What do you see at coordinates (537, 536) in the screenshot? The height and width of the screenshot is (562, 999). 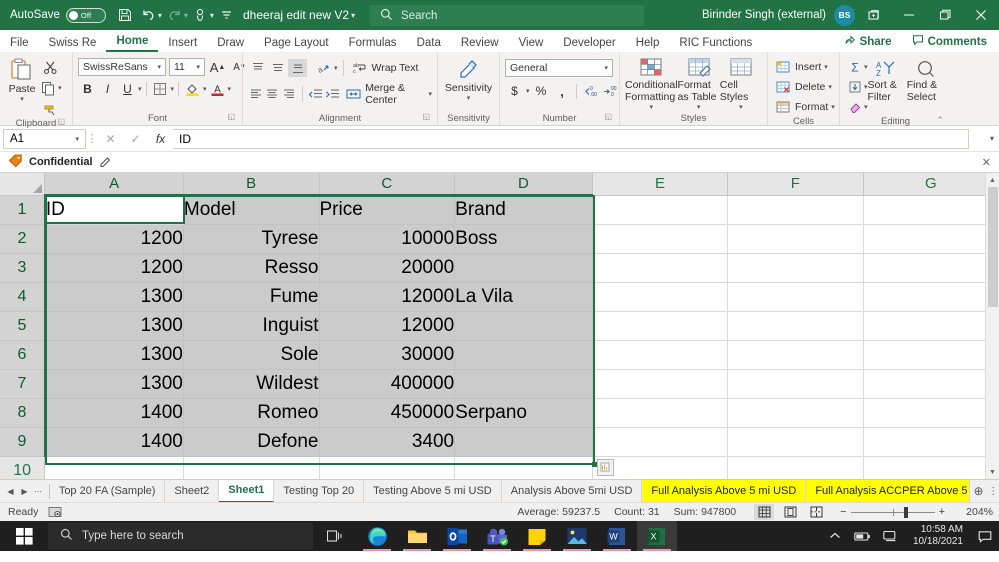 I see `sticky-notes-icon` at bounding box center [537, 536].